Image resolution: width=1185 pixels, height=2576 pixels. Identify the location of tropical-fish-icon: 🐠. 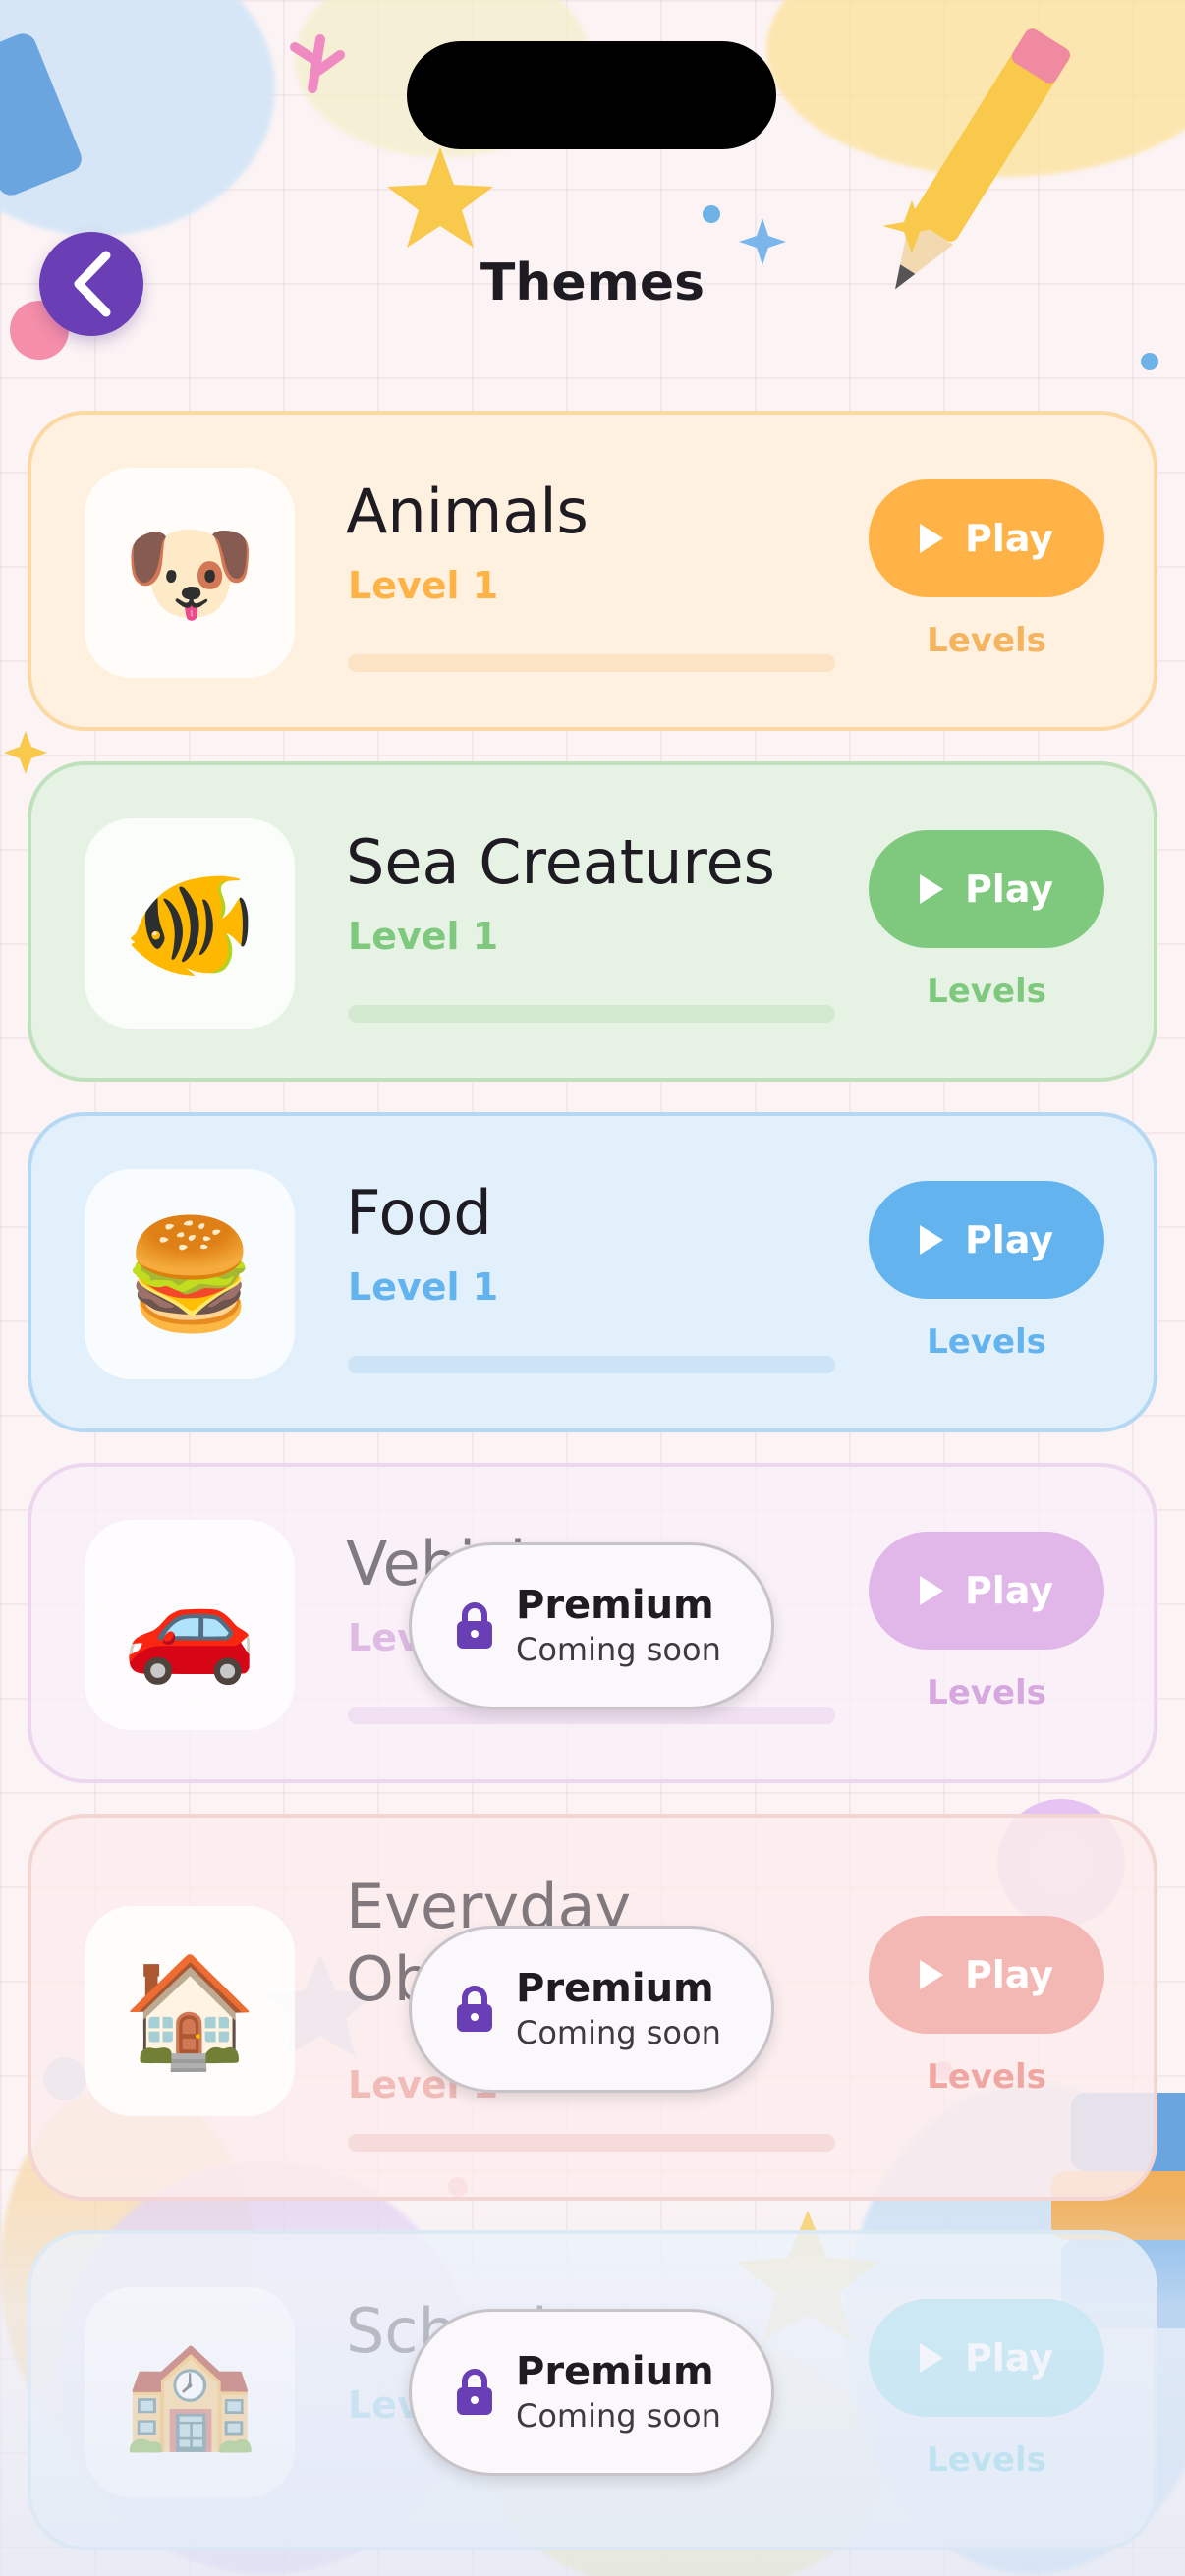
(190, 923).